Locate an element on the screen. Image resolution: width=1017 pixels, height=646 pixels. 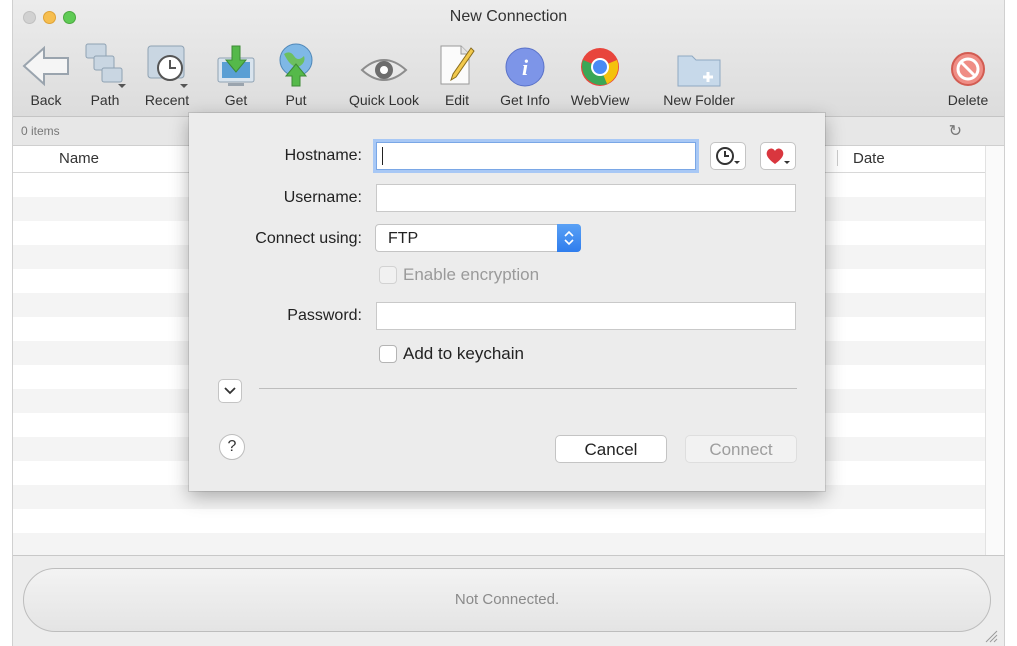
path-icon is located at coordinates (105, 65).